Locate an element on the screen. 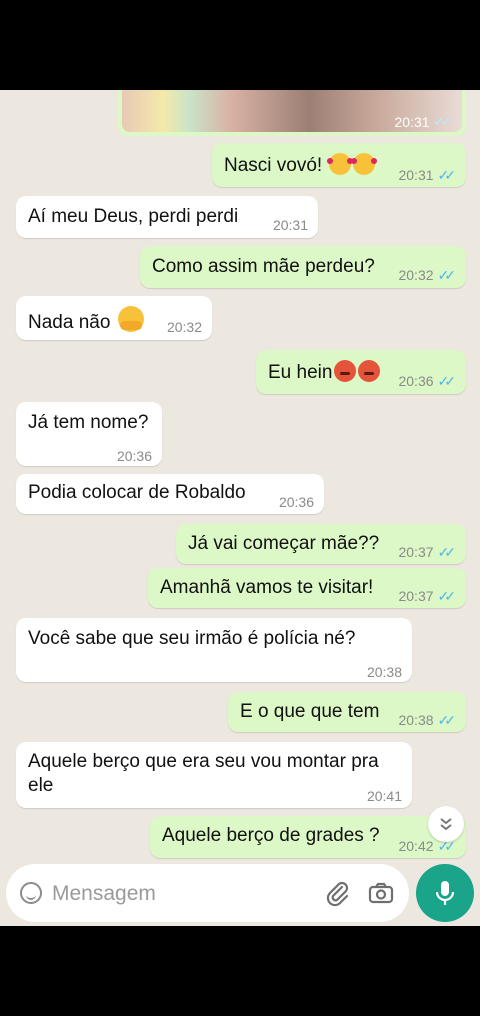 Image resolution: width=480 pixels, height=1016 pixels. message-bubble-outgoing: Eu hein 20:36 ✓✓ is located at coordinates (361, 372).